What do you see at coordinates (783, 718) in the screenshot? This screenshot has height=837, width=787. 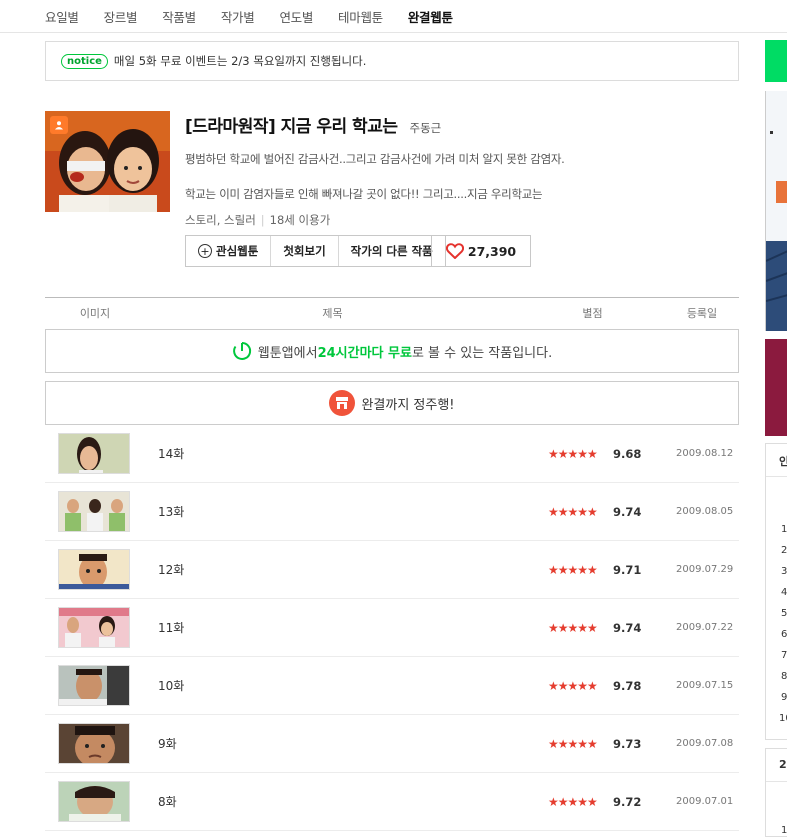 I see `rank-item: 10` at bounding box center [783, 718].